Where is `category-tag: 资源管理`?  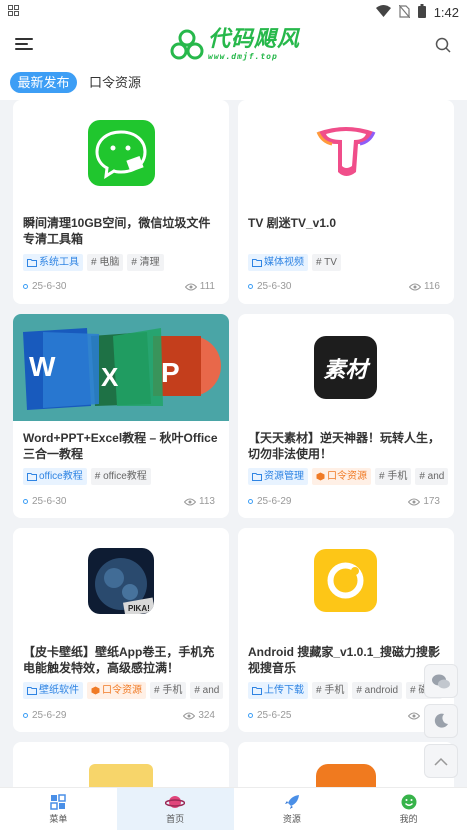 category-tag: 资源管理 is located at coordinates (278, 476).